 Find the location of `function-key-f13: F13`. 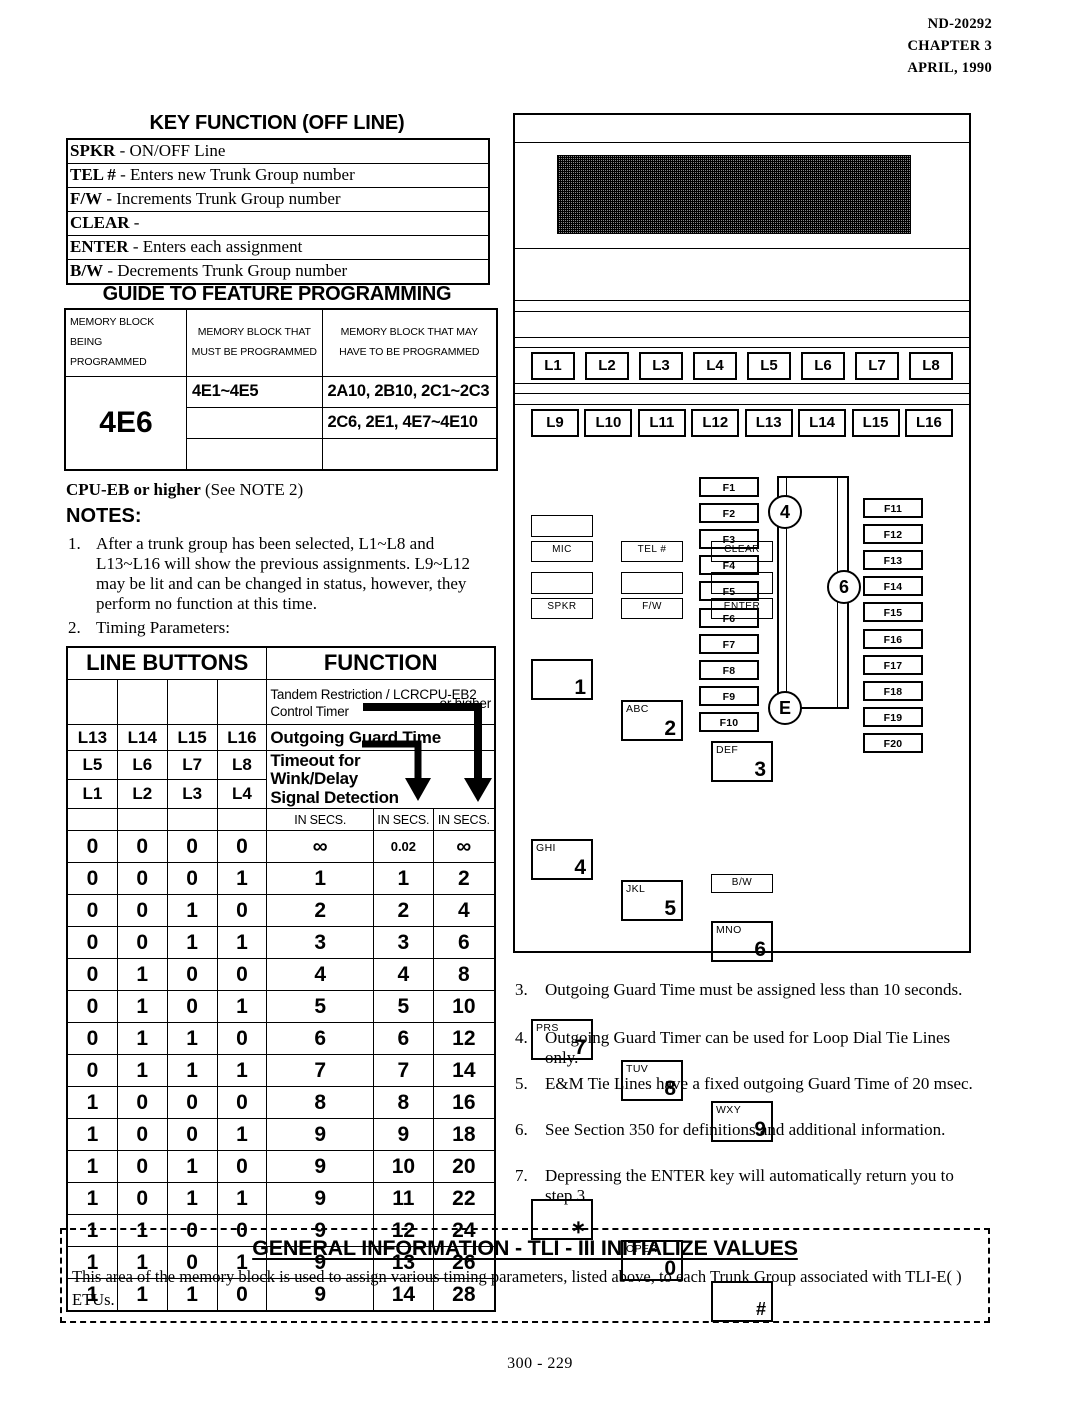

function-key-f13: F13 is located at coordinates (893, 560).